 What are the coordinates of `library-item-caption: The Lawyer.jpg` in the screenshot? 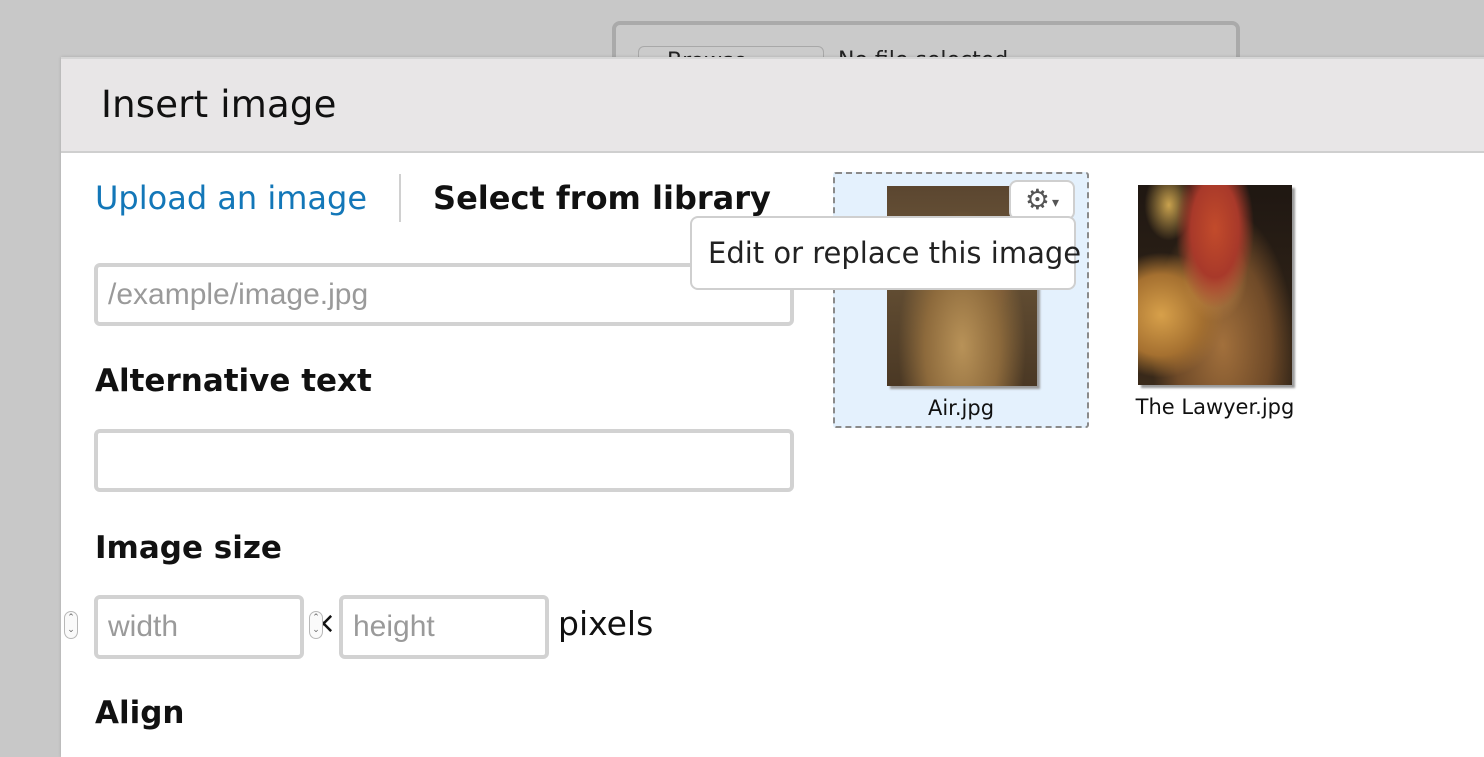 It's located at (1215, 407).